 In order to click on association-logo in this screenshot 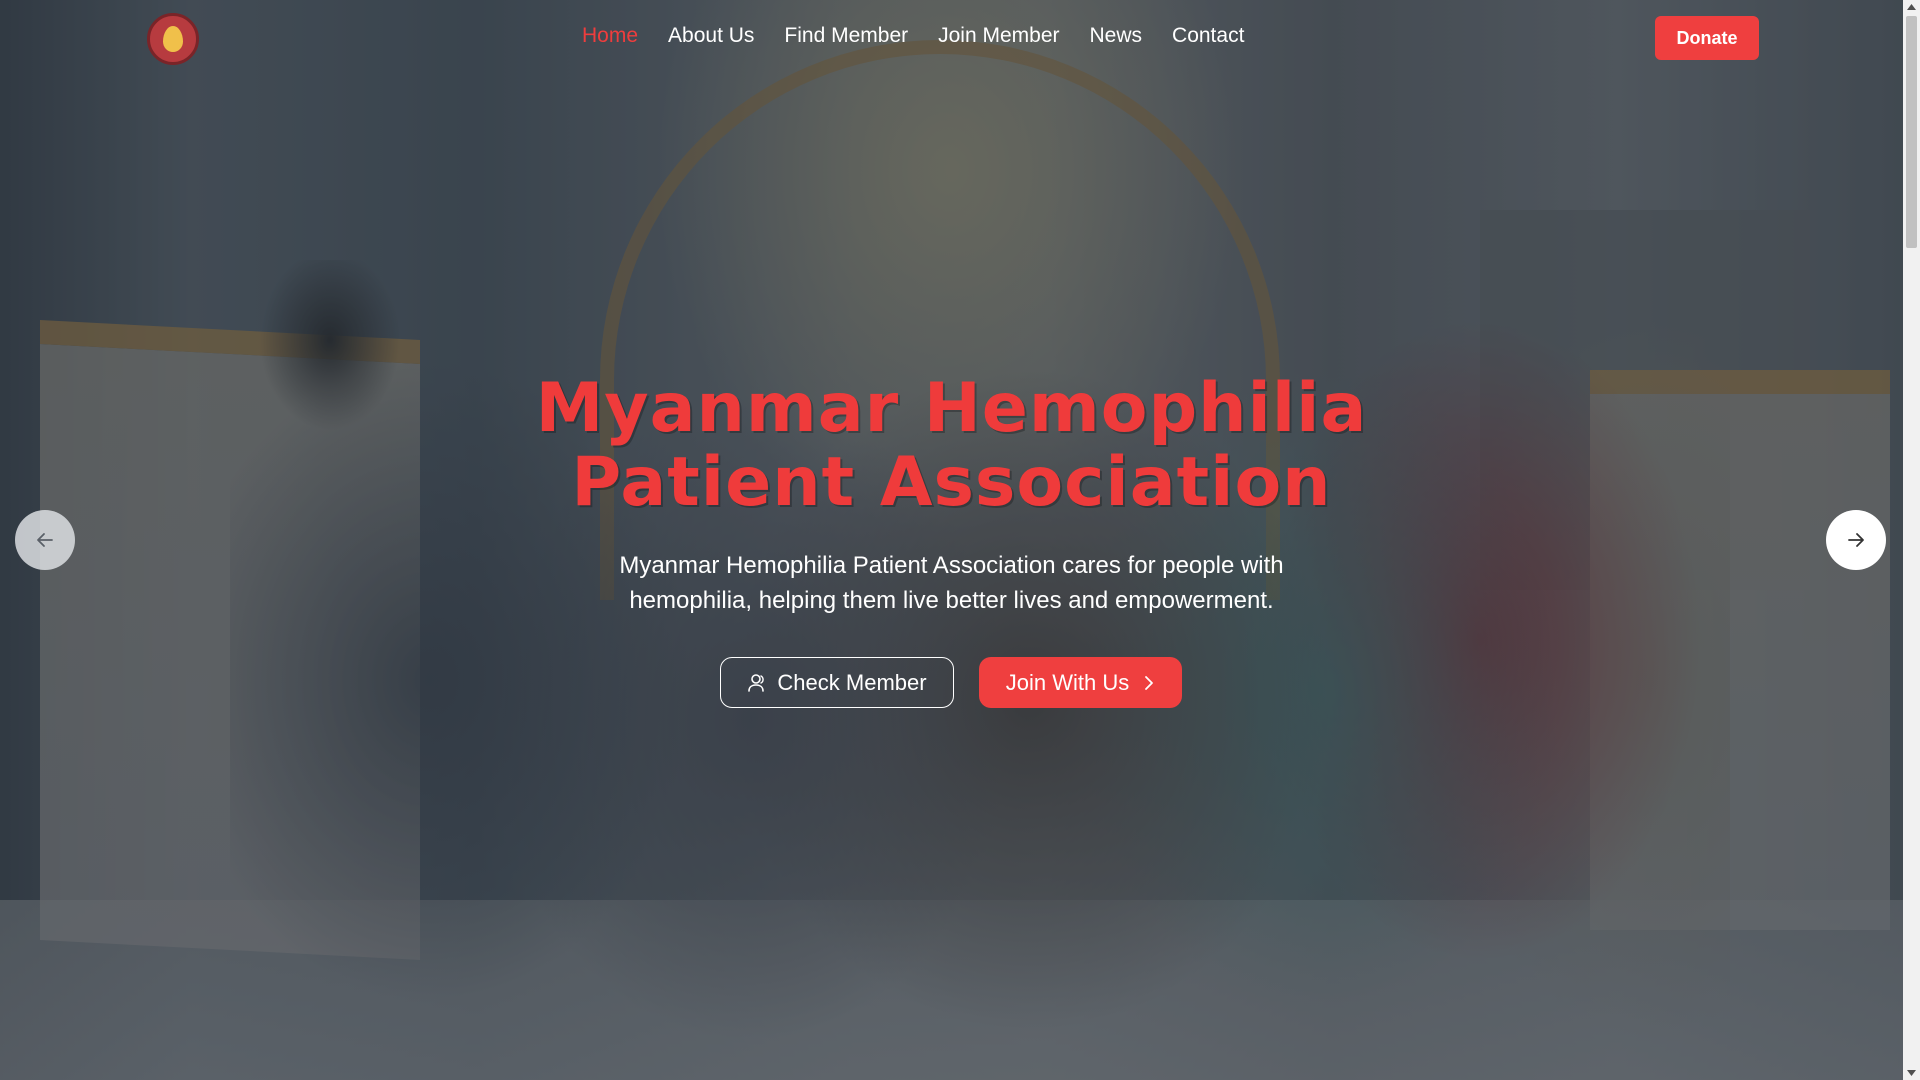, I will do `click(173, 39)`.